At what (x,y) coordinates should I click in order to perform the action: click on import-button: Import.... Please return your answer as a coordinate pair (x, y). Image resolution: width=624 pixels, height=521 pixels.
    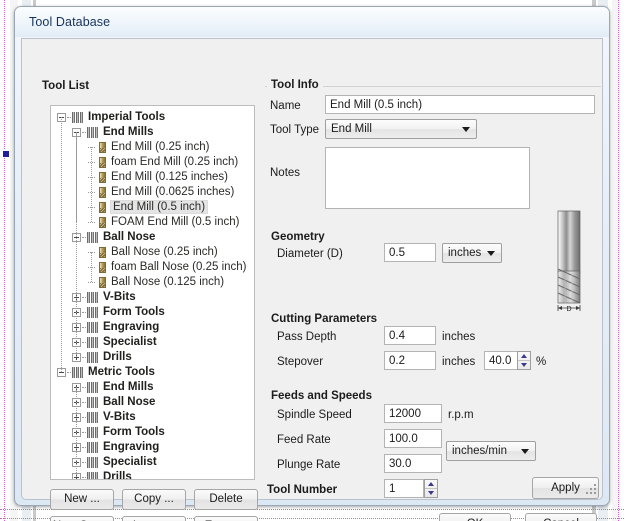
    Looking at the image, I should click on (154, 518).